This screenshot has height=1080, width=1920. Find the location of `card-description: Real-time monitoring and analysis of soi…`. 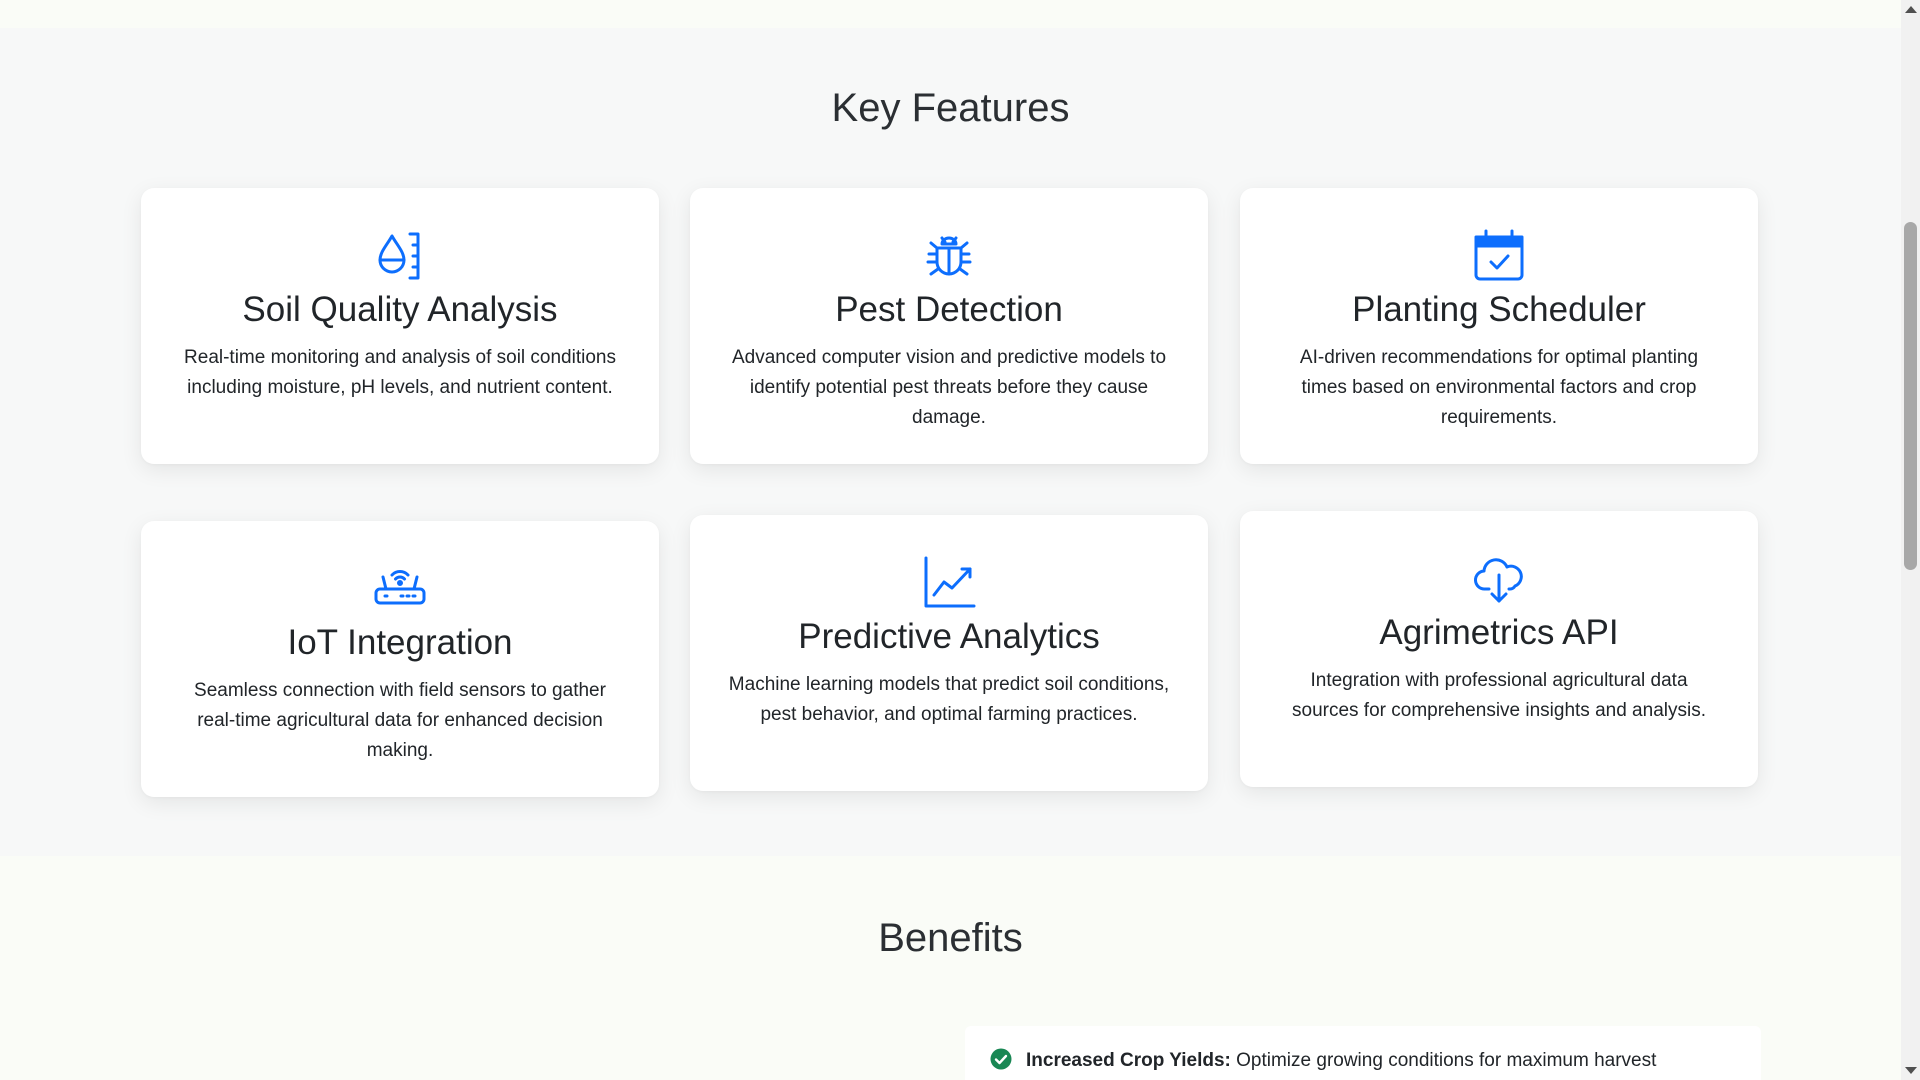

card-description: Real-time monitoring and analysis of soi… is located at coordinates (400, 372).